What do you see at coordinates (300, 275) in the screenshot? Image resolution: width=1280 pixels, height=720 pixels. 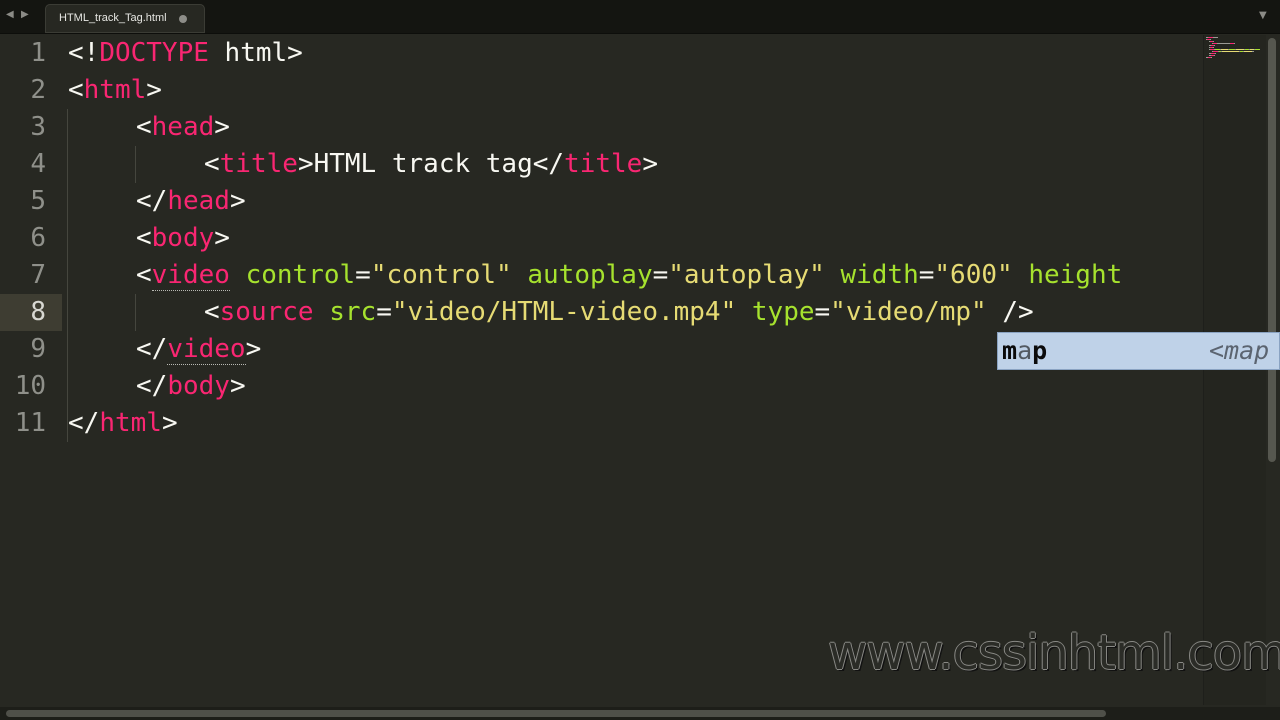 I see `code-token: control` at bounding box center [300, 275].